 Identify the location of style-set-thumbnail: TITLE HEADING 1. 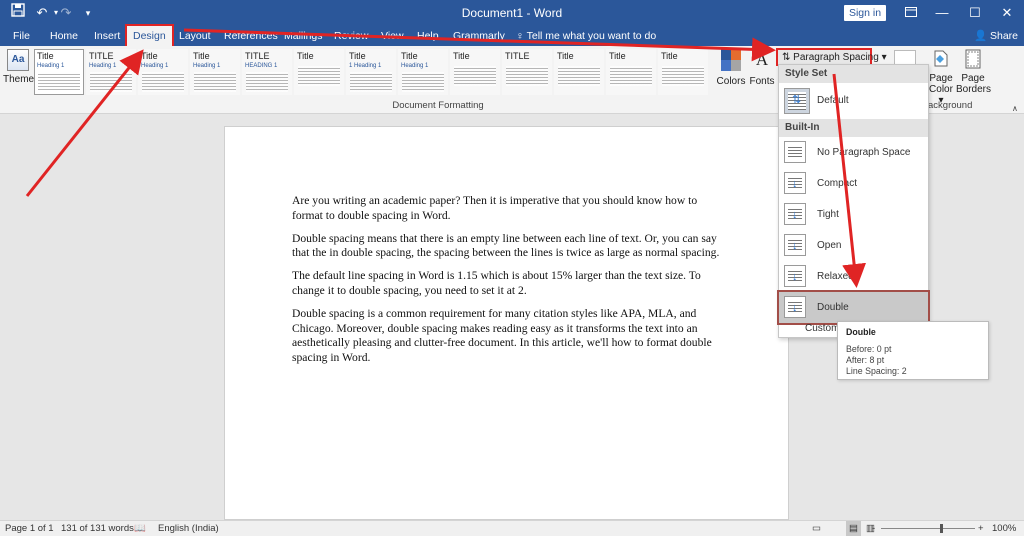
(267, 72).